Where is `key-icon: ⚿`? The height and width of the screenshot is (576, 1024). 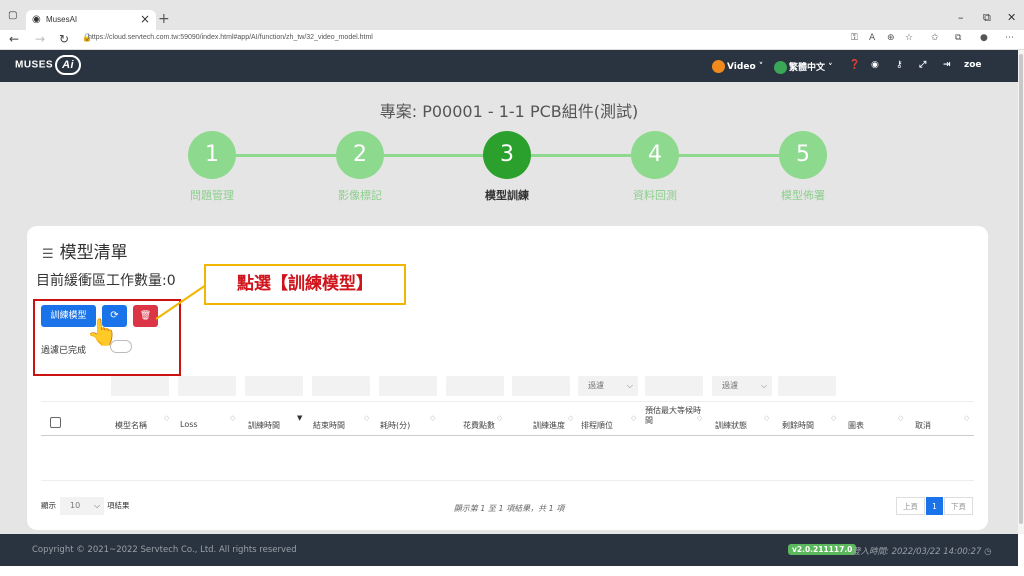 key-icon: ⚿ is located at coordinates (854, 38).